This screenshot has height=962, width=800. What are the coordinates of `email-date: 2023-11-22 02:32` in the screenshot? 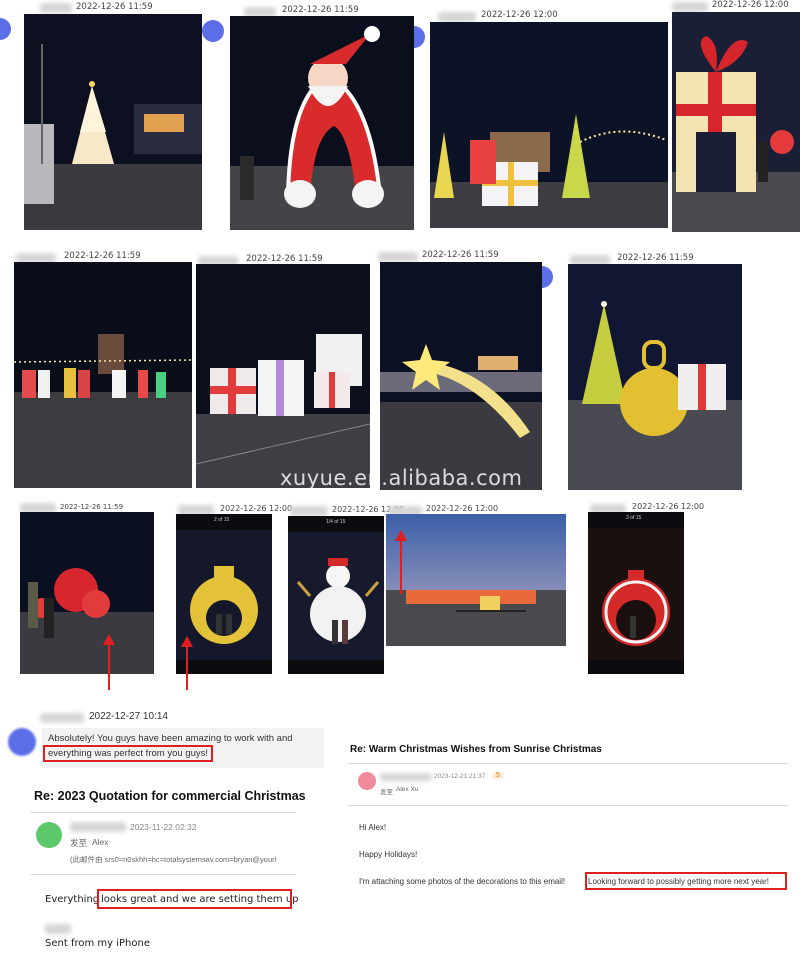 It's located at (163, 827).